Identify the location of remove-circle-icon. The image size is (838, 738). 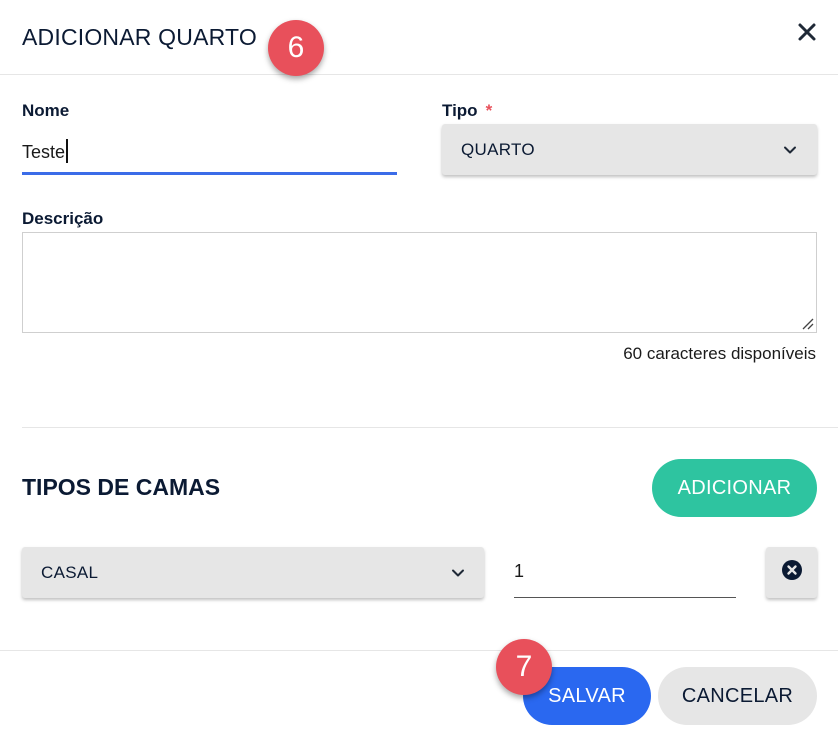
(792, 572).